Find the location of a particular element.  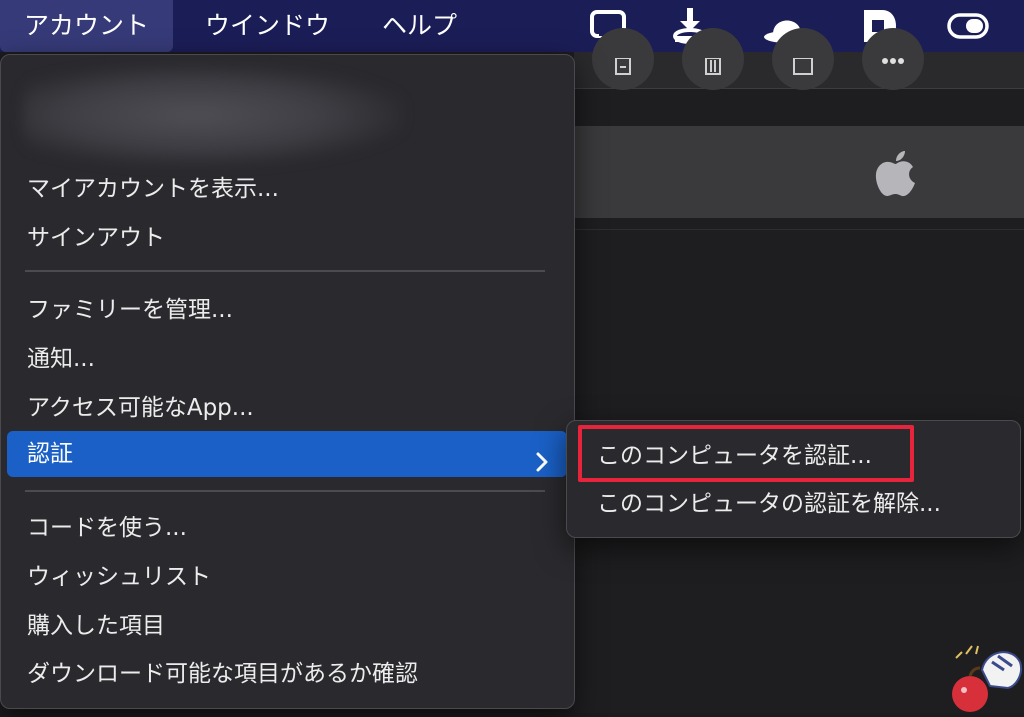

mascot-illustration is located at coordinates (985, 676).